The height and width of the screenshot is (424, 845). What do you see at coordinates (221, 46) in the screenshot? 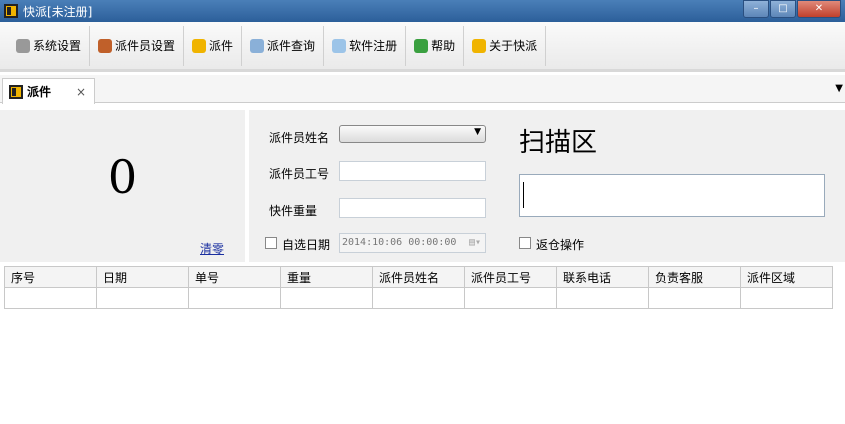
I see `toolbar-button-label: 派件` at bounding box center [221, 46].